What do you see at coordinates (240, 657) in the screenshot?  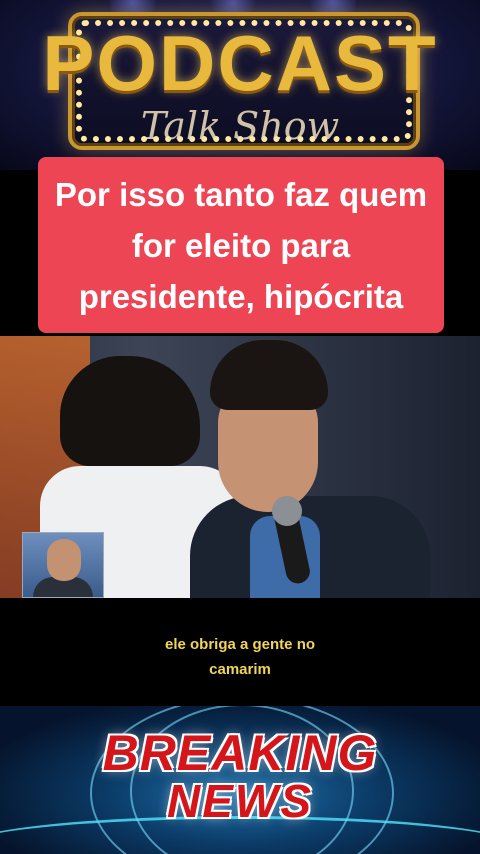 I see `video-subtitle: ele obriga a gente no camarim` at bounding box center [240, 657].